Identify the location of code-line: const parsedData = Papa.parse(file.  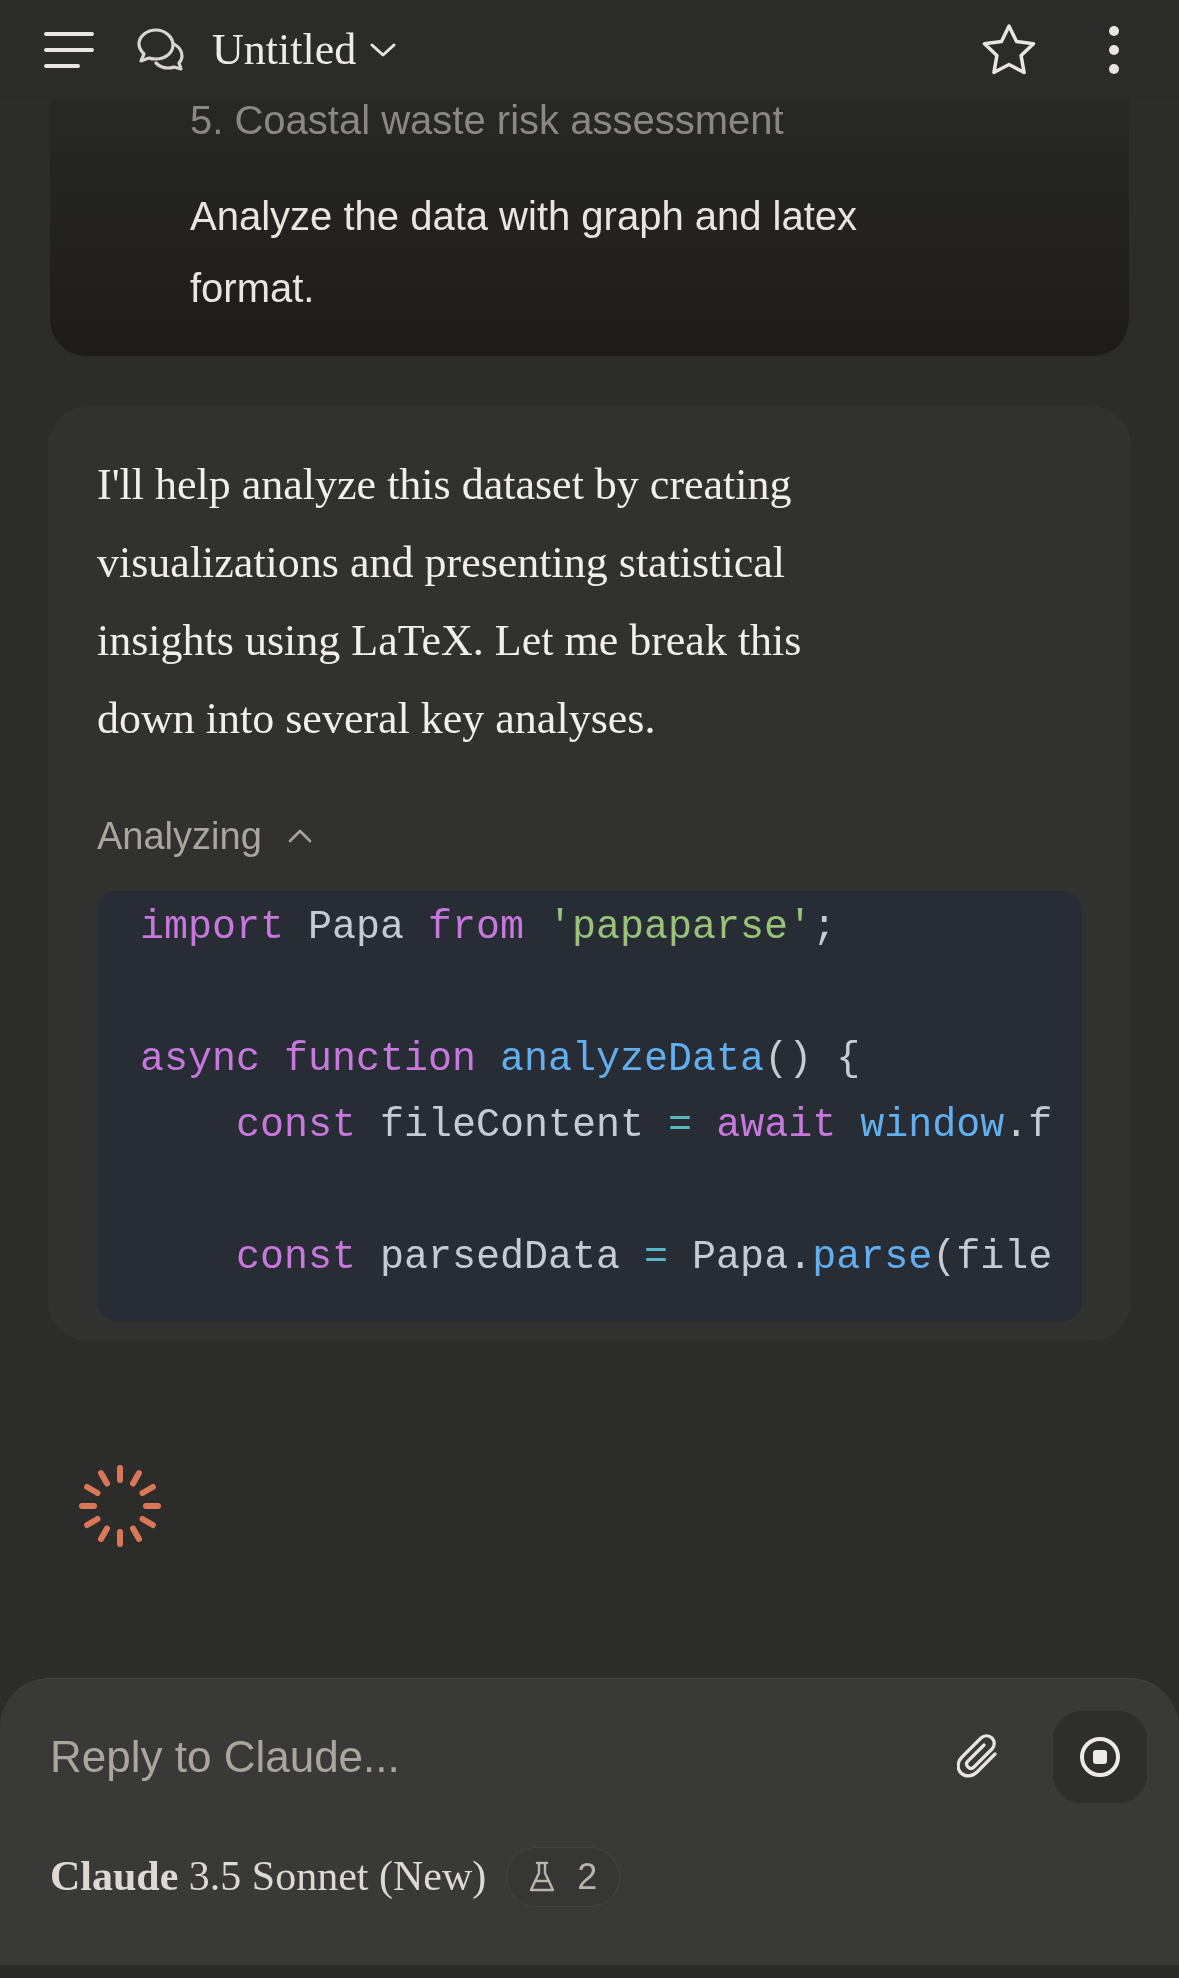
(644, 1257).